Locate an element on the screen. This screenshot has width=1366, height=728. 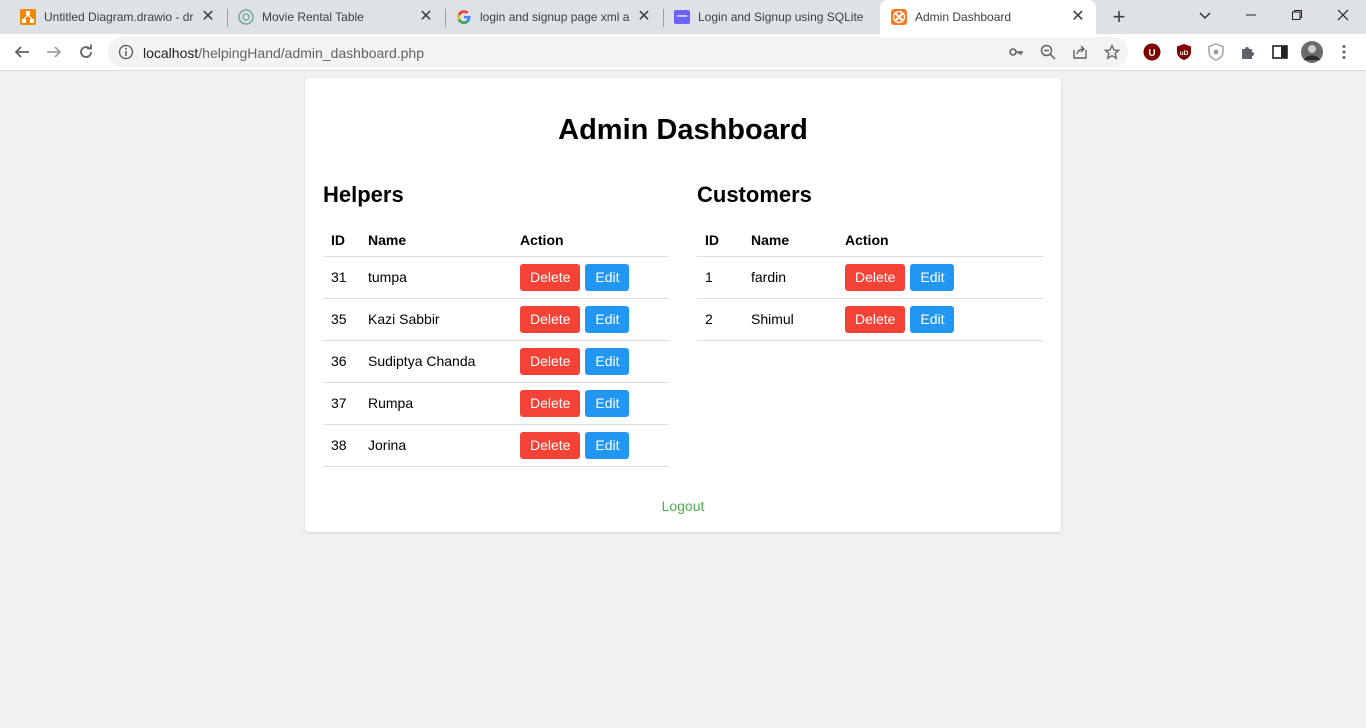
minimize-button is located at coordinates (1251, 15).